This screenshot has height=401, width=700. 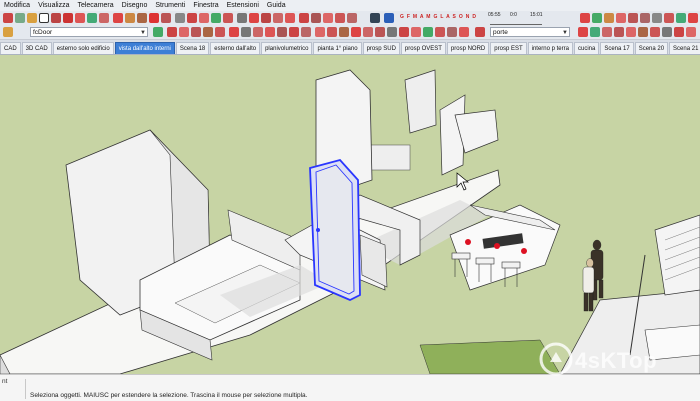 I want to click on flip-edge-icon, so click(x=633, y=18).